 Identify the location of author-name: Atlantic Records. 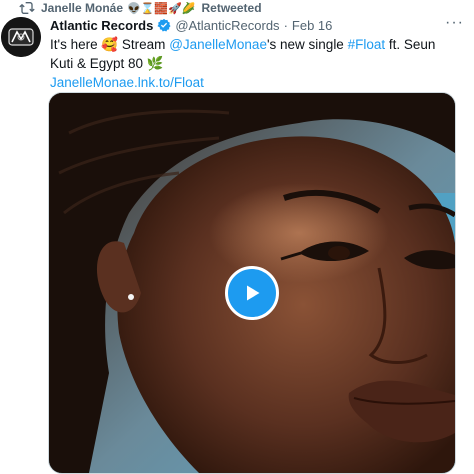
(101, 25).